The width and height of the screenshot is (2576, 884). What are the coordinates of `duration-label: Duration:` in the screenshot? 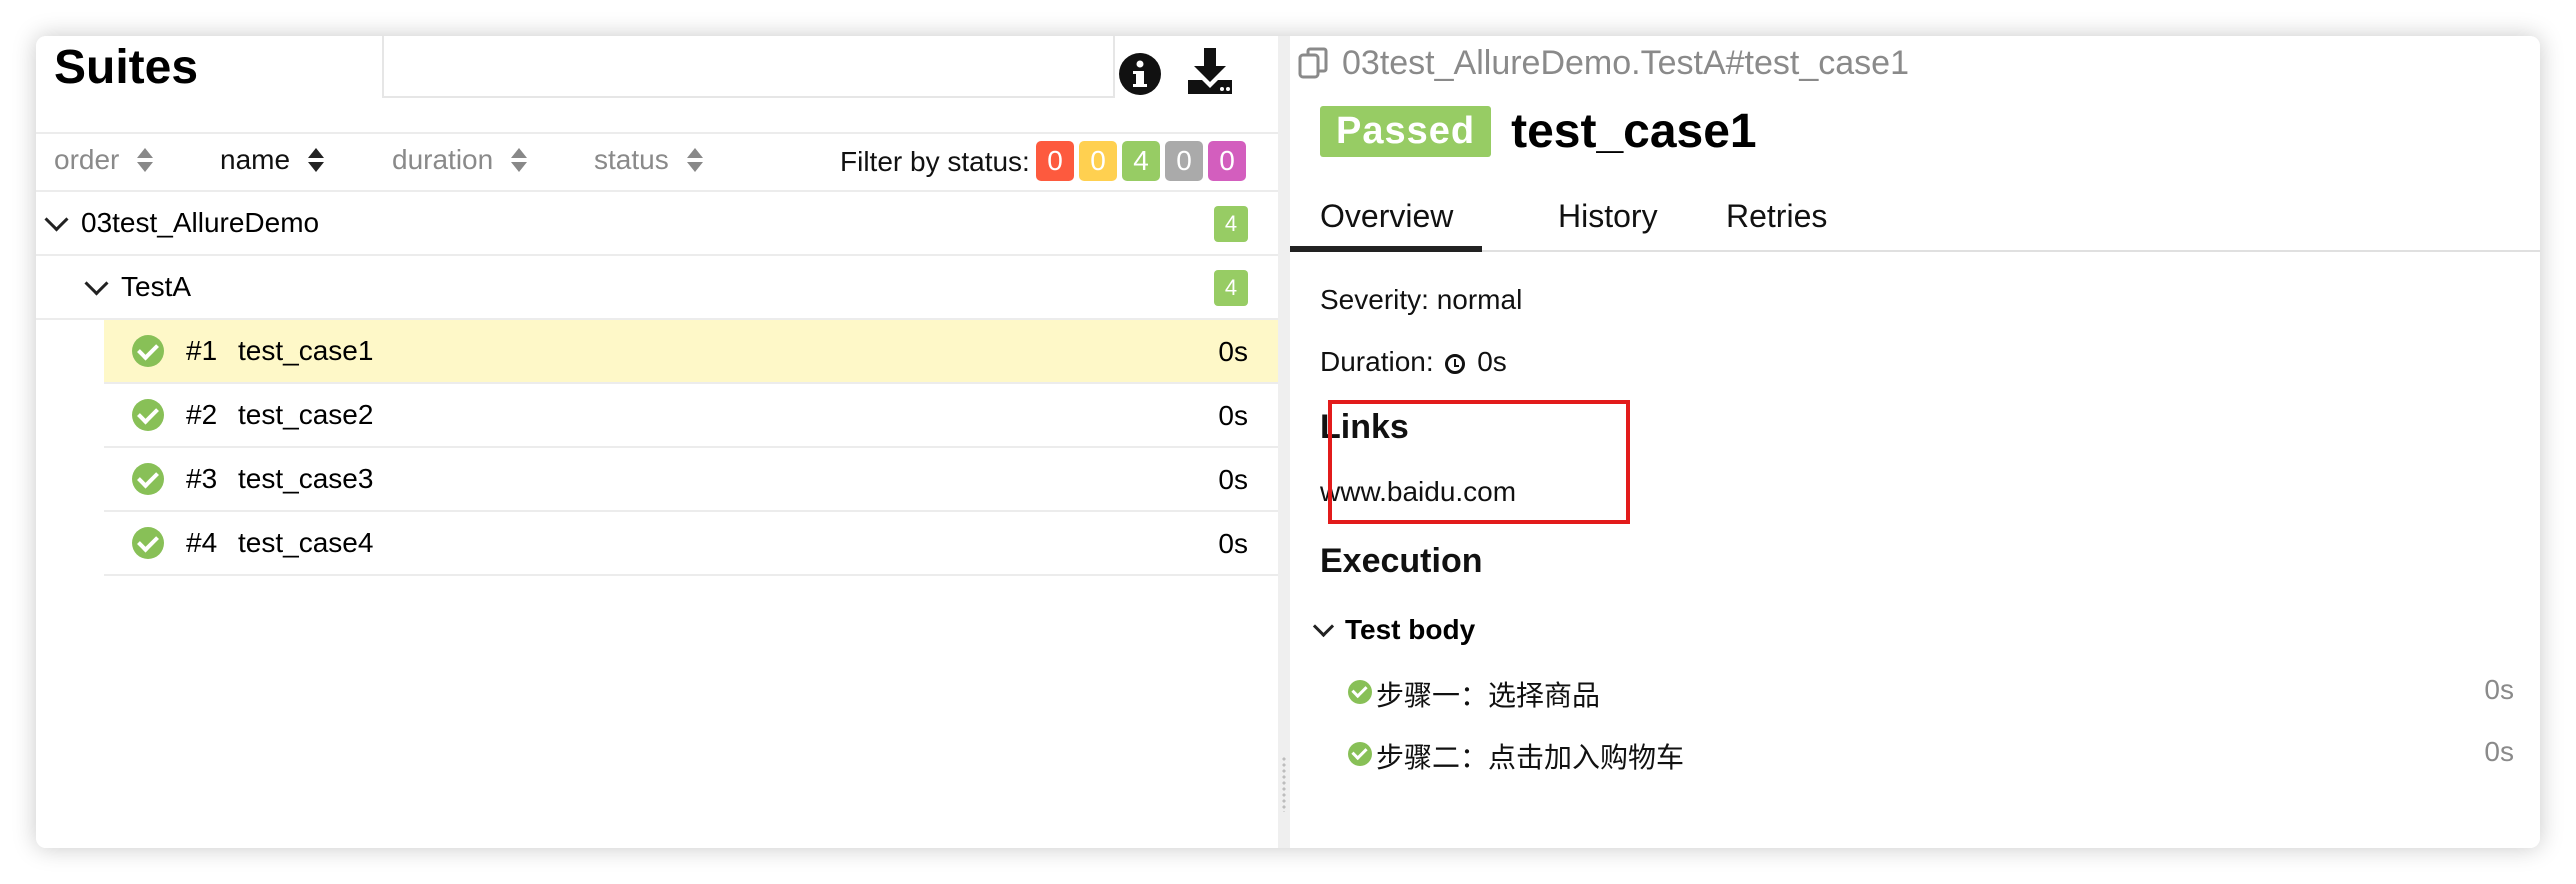 It's located at (1377, 361).